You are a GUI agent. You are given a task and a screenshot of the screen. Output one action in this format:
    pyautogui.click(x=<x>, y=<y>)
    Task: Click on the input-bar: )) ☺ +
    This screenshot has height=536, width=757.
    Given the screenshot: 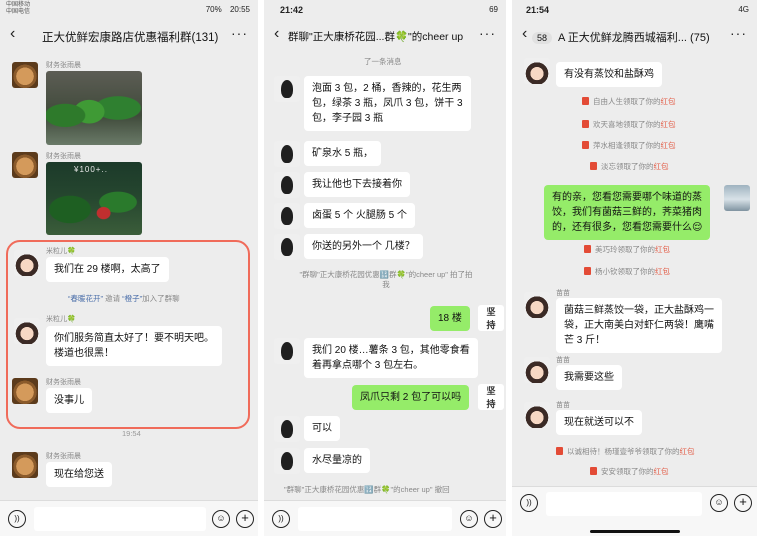 What is the action you would take?
    pyautogui.click(x=385, y=518)
    